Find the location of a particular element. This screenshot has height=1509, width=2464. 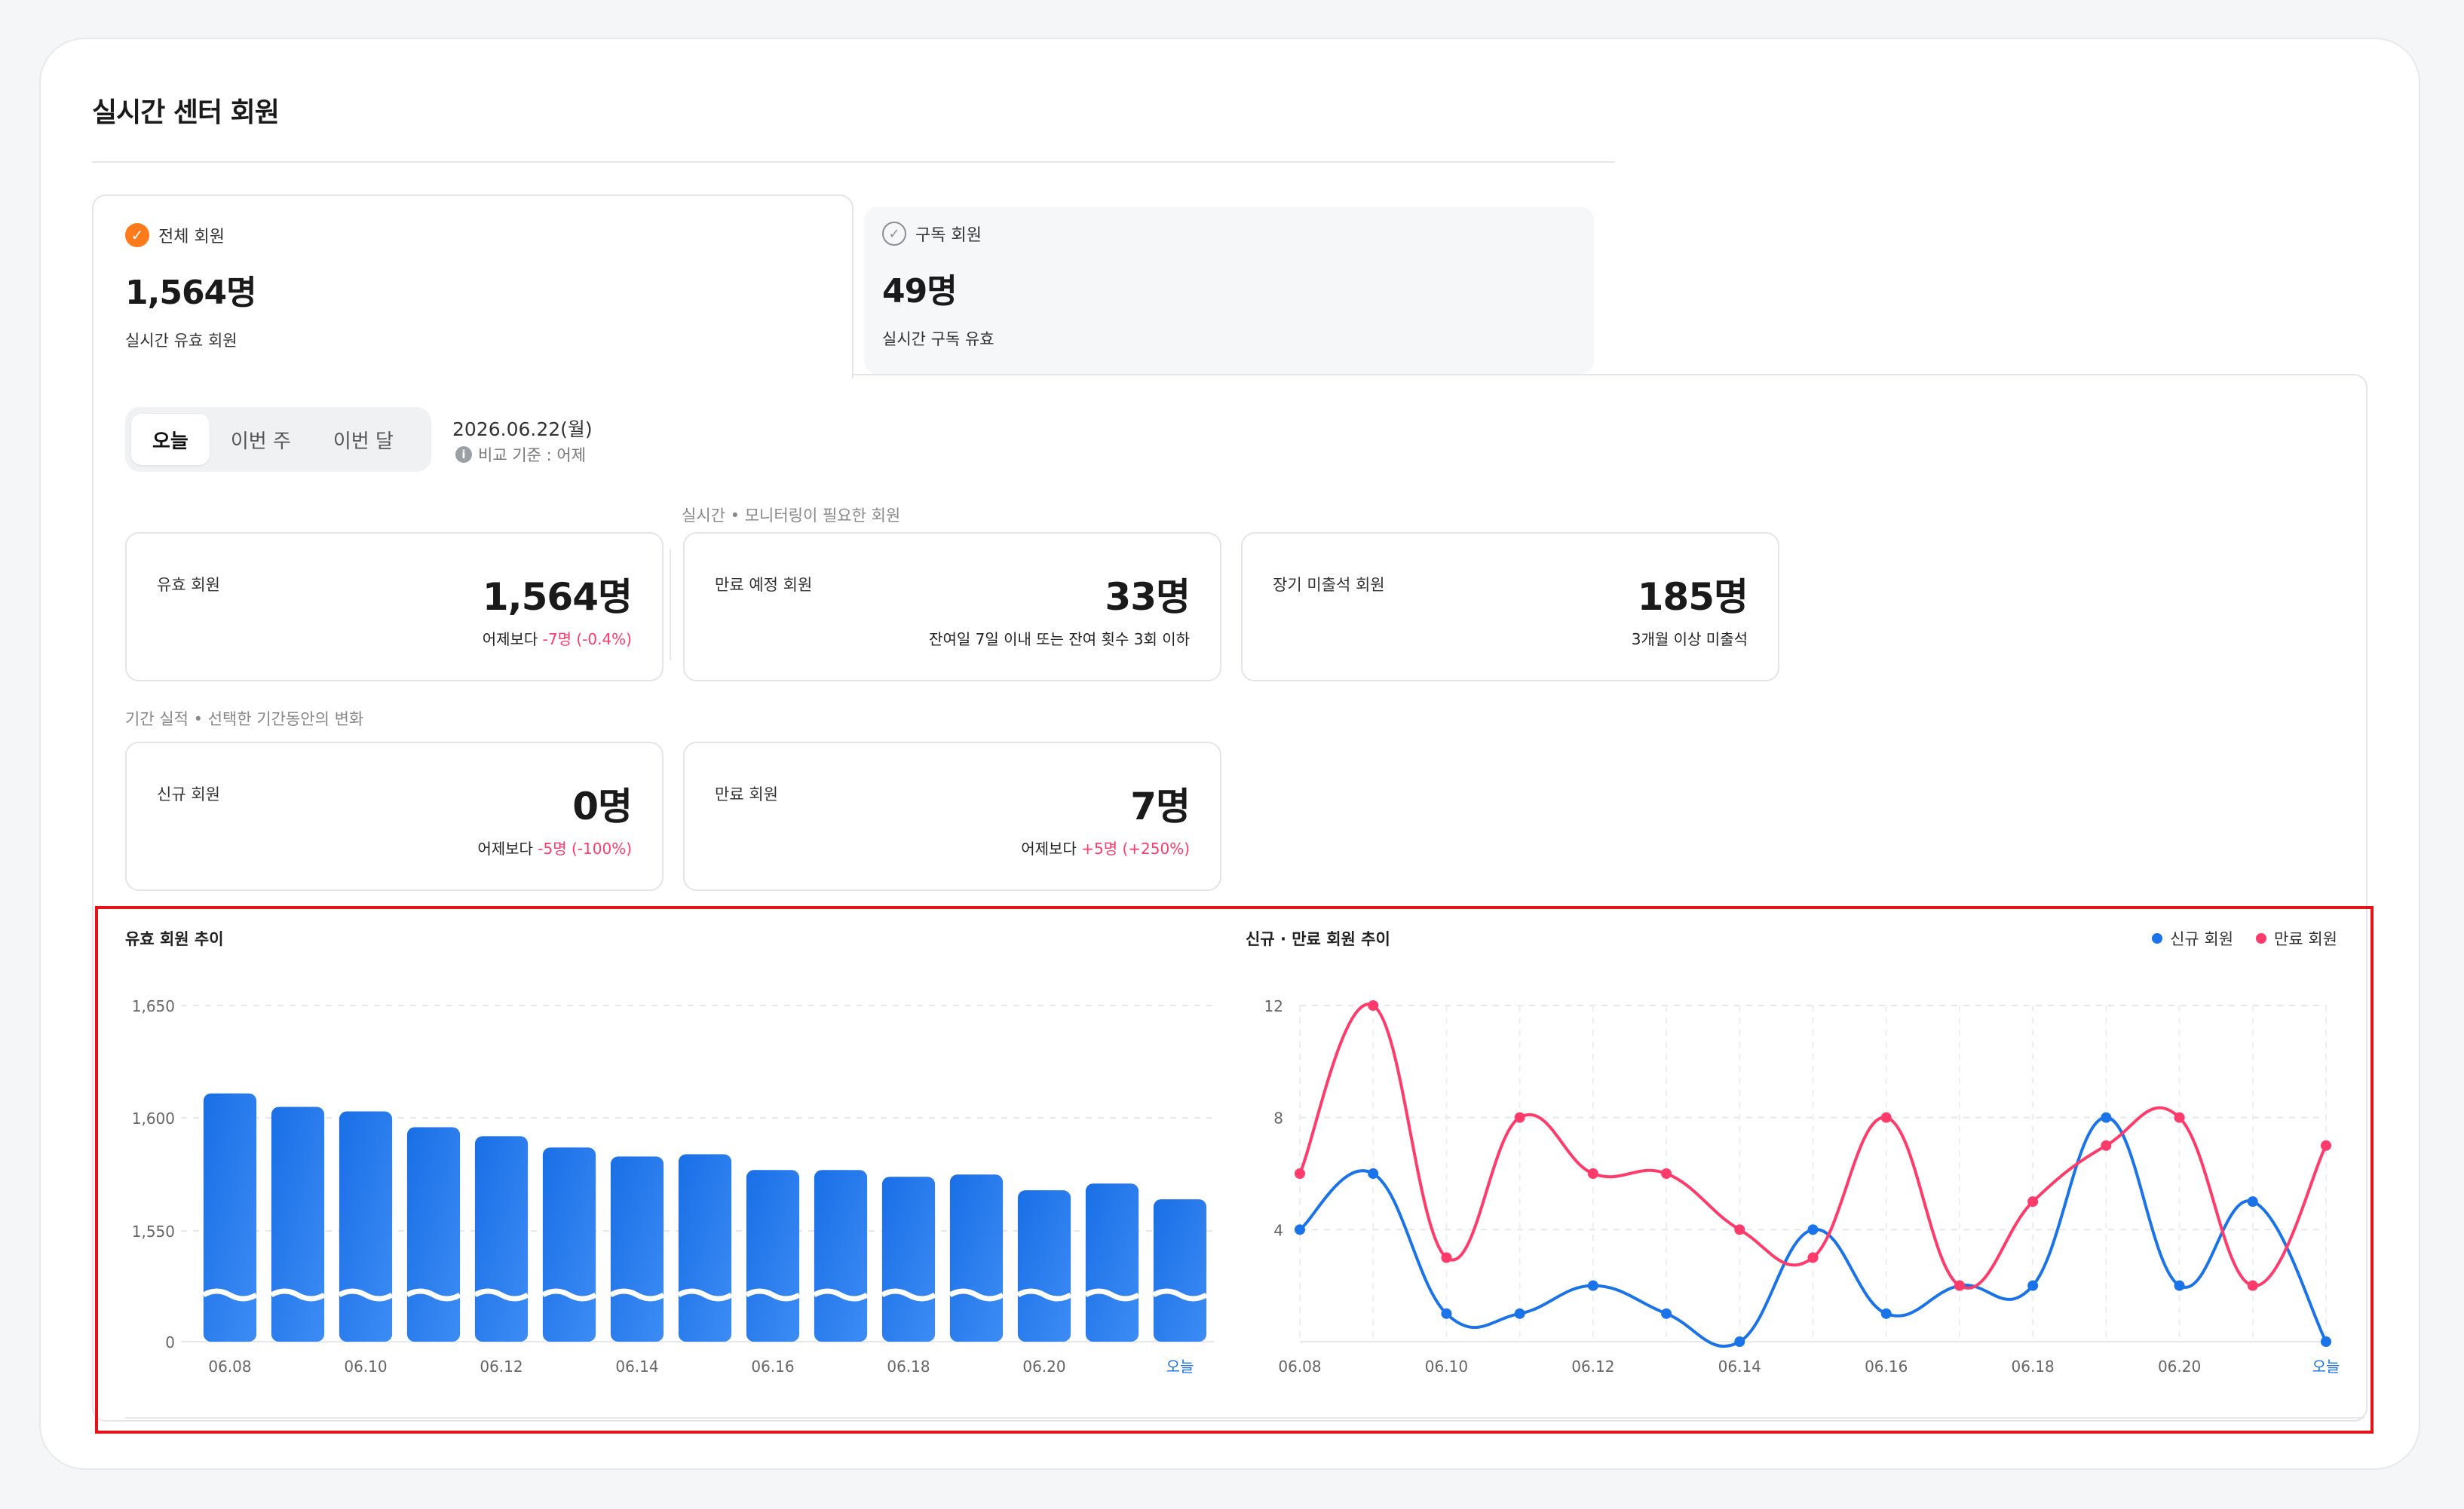

tab-subscription-header: ✓ 구독 회원 is located at coordinates (932, 234).